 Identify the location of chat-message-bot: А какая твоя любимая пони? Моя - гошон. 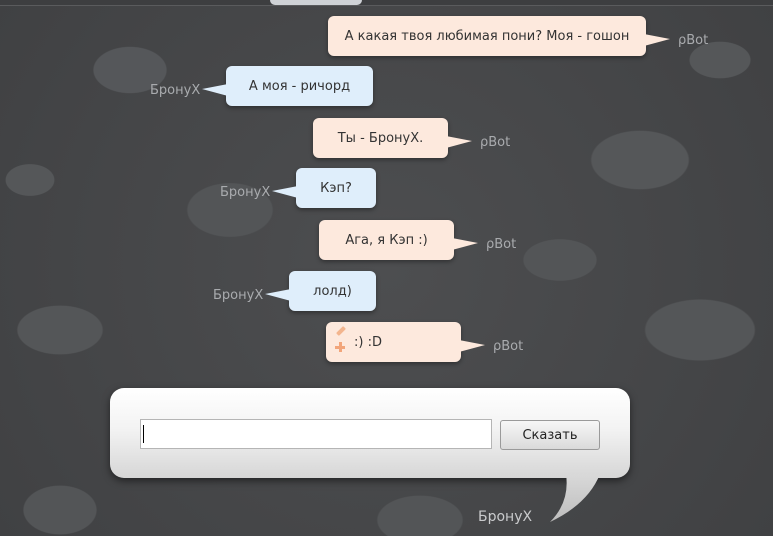
(499, 36).